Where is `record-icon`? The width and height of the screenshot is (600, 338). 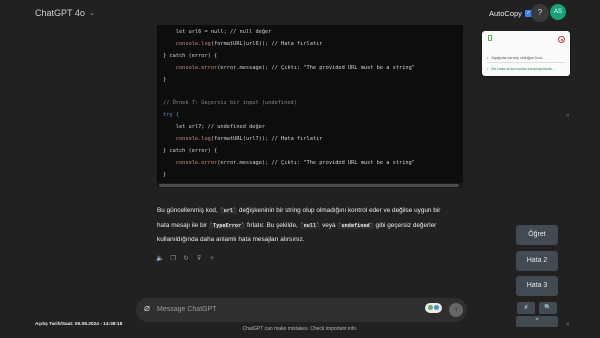
record-icon is located at coordinates (561, 39).